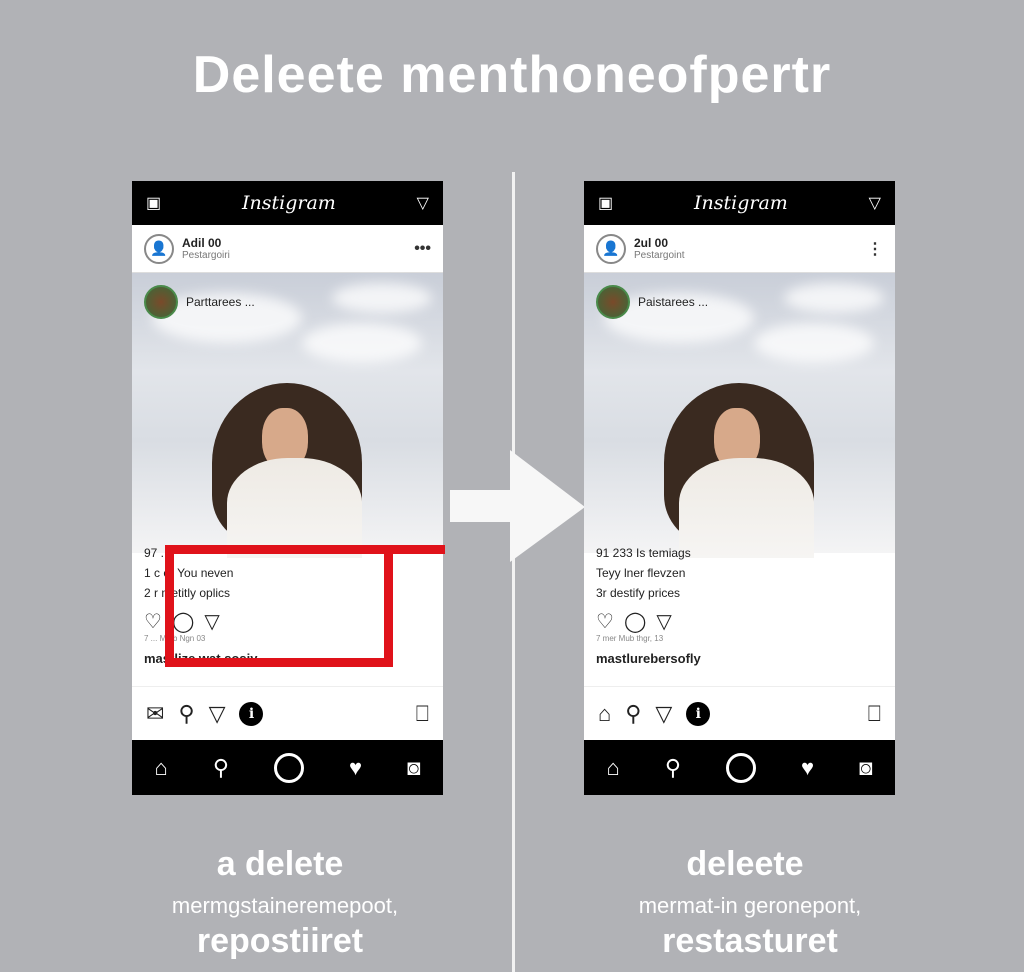 This screenshot has width=1024, height=972. Describe the element at coordinates (750, 941) in the screenshot. I see `right-caption-footer: restasturet` at that location.